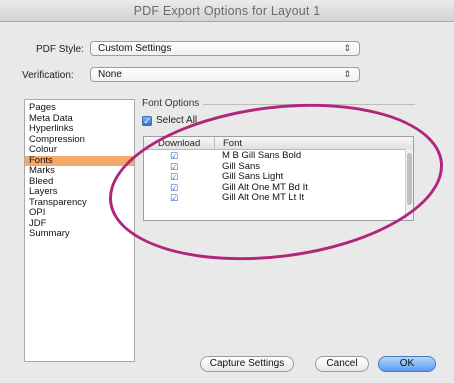  Describe the element at coordinates (48, 75) in the screenshot. I see `verification-label: Verification:` at that location.